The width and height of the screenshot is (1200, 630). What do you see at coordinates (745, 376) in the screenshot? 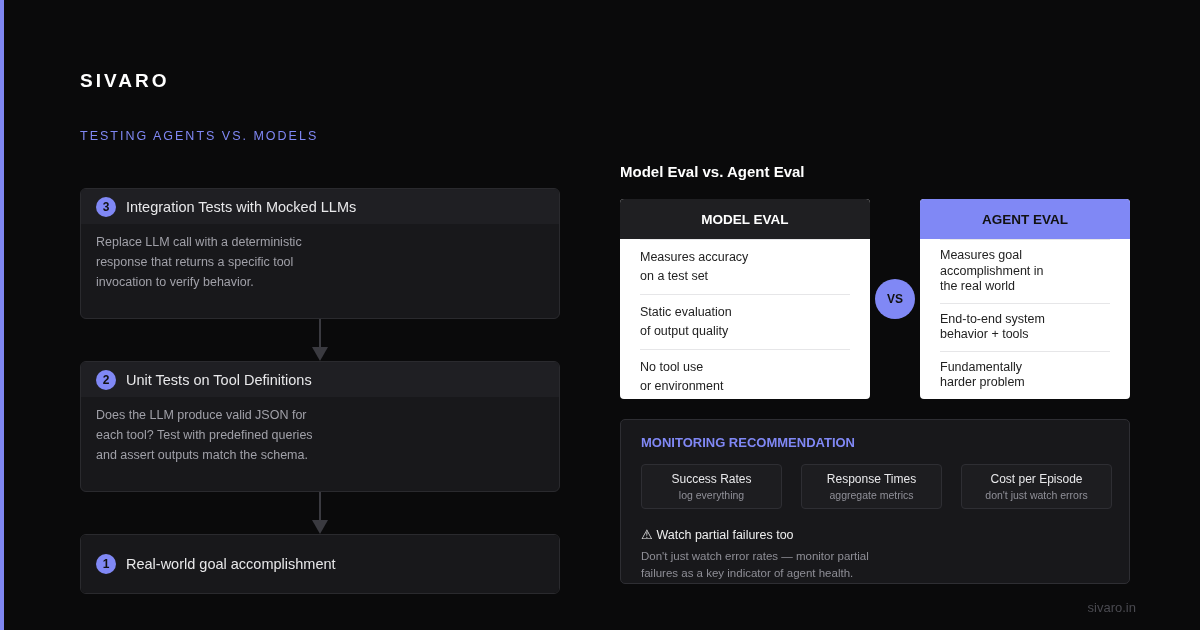
I see `card-item: No tool use or environment` at bounding box center [745, 376].